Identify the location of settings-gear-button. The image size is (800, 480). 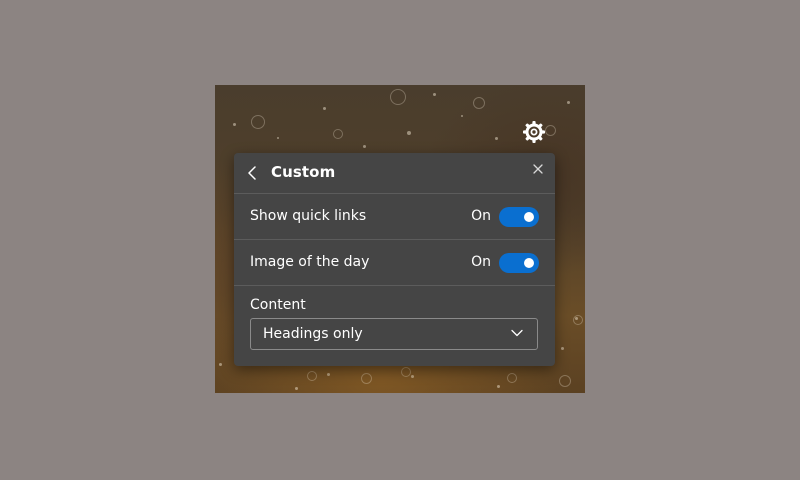
(534, 132).